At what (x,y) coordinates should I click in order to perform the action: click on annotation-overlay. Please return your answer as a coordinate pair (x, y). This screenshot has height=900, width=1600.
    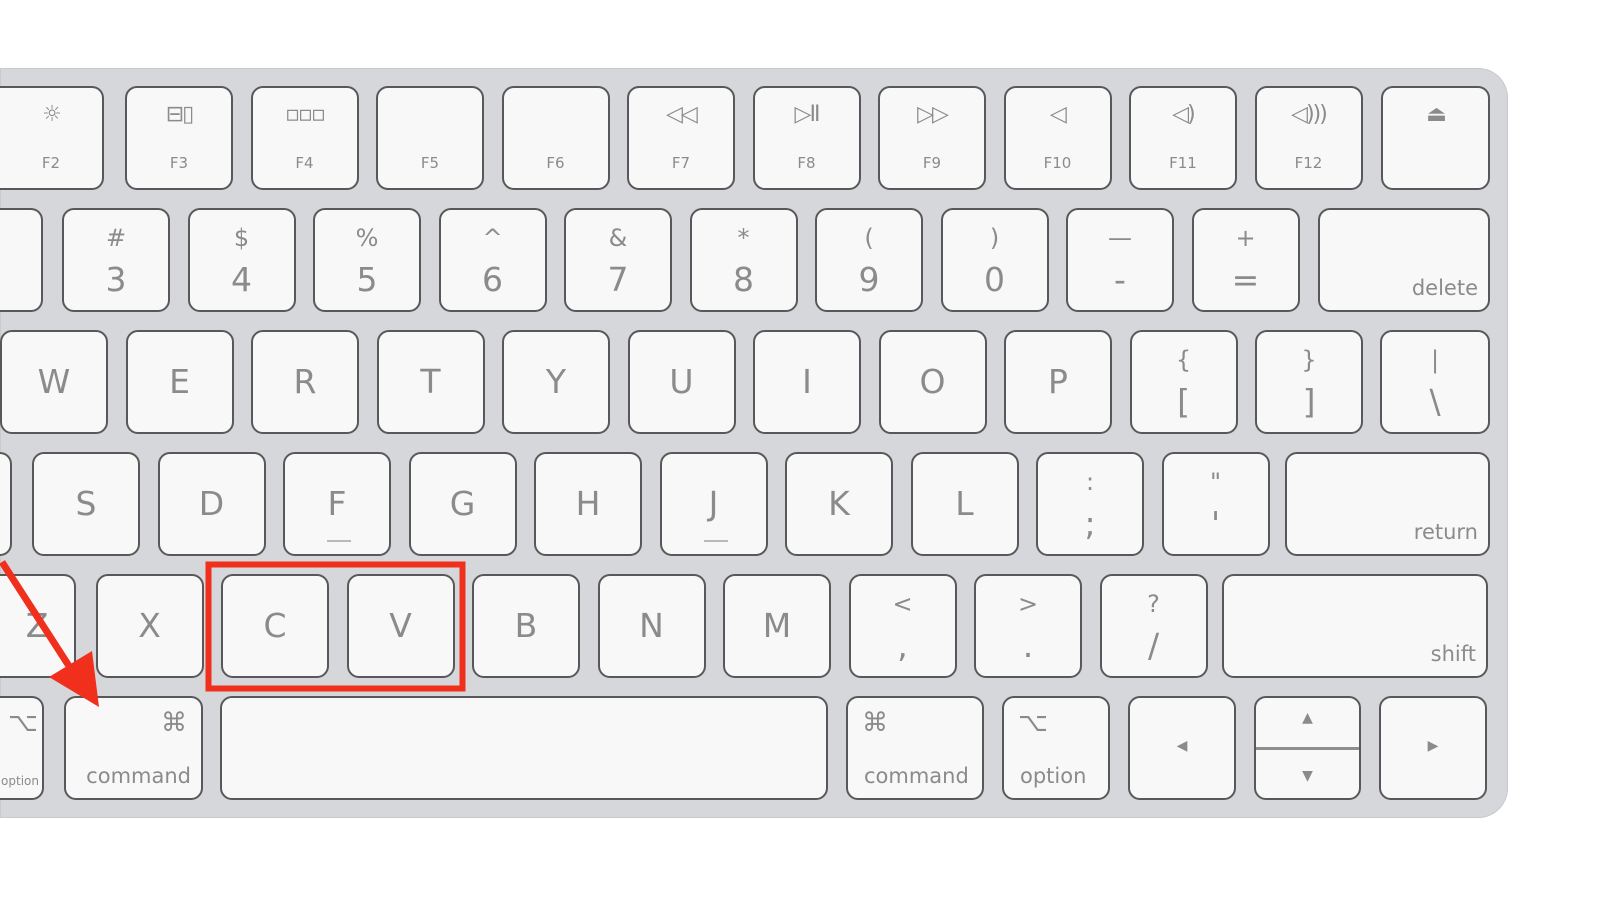
    Looking at the image, I should click on (233, 633).